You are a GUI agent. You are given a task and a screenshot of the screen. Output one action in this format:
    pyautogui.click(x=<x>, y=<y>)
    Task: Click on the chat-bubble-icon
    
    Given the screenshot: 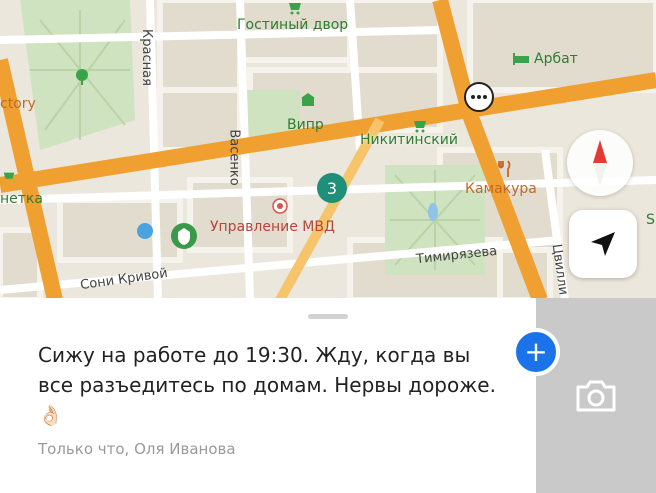 What is the action you would take?
    pyautogui.click(x=479, y=97)
    